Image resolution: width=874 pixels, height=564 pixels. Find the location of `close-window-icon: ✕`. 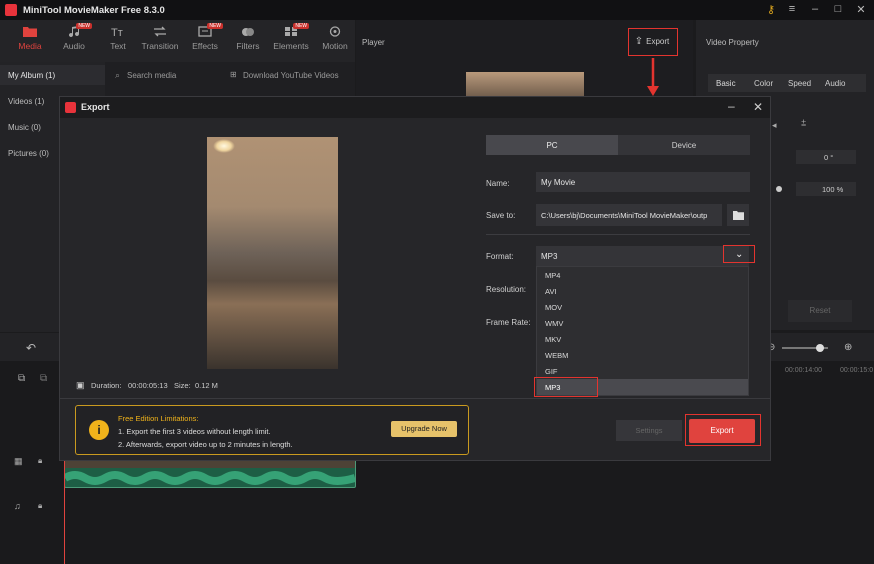

close-window-icon: ✕ is located at coordinates (861, 9).